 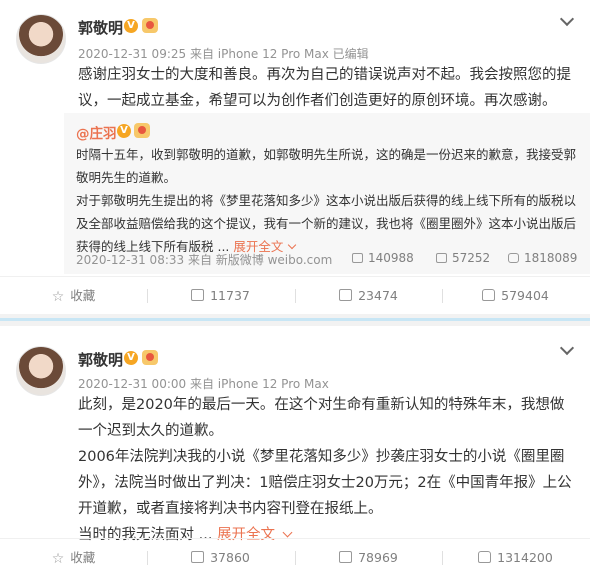 I want to click on repost-reposts-count: 140988, so click(x=391, y=258).